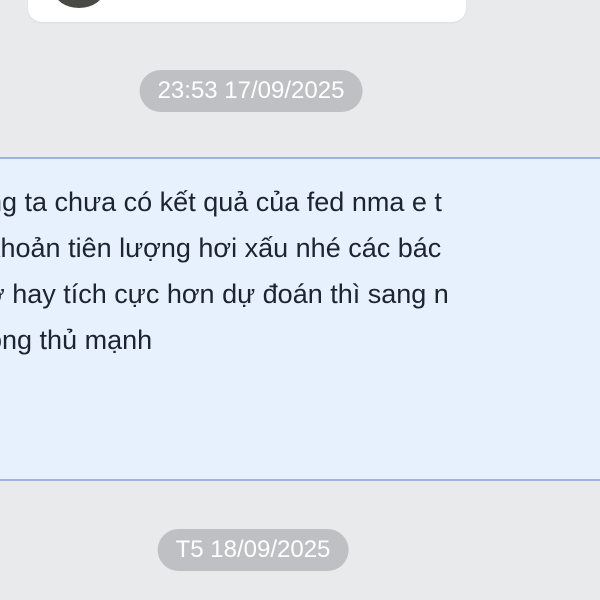 This screenshot has width=600, height=600. Describe the element at coordinates (221, 202) in the screenshot. I see `message-line: ng ta chưa có kết quả của fed nma e t` at that location.